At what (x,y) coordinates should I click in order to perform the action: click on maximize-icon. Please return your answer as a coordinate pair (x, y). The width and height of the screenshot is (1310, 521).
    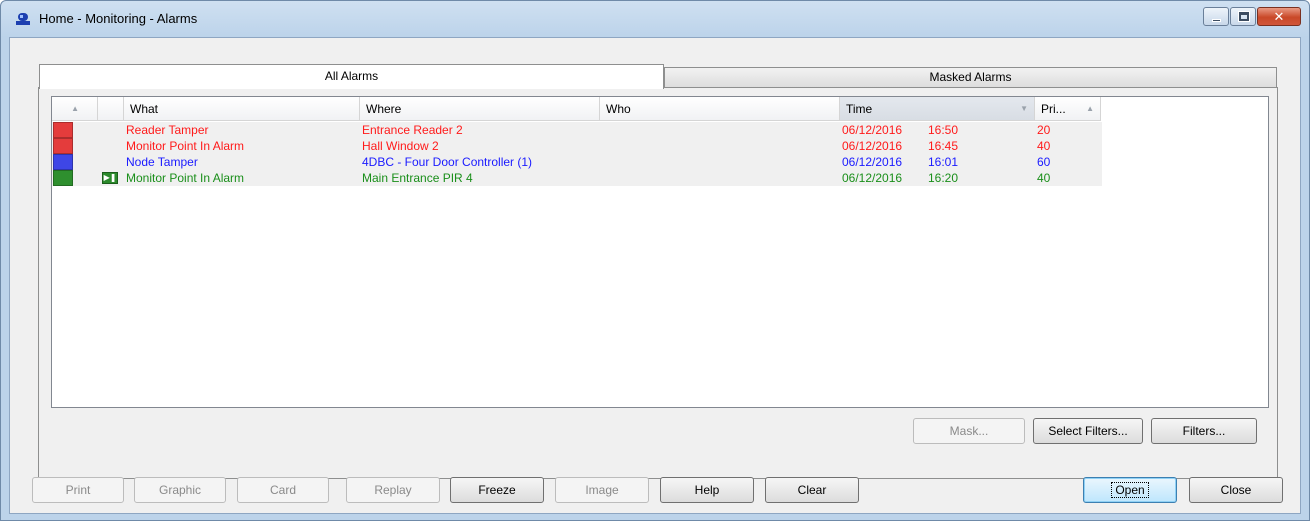
    Looking at the image, I should click on (1244, 16).